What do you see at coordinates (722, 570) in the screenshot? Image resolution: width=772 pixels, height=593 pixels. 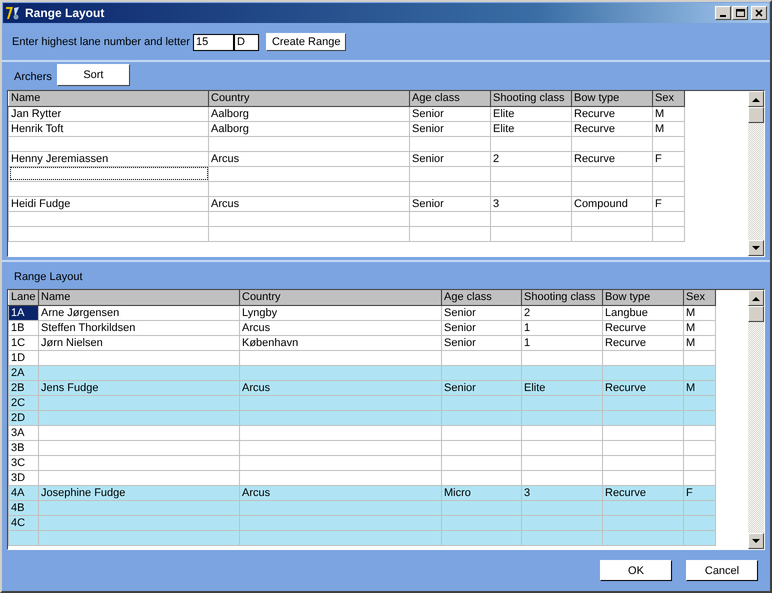 I see `dialog-button: Cancel` at bounding box center [722, 570].